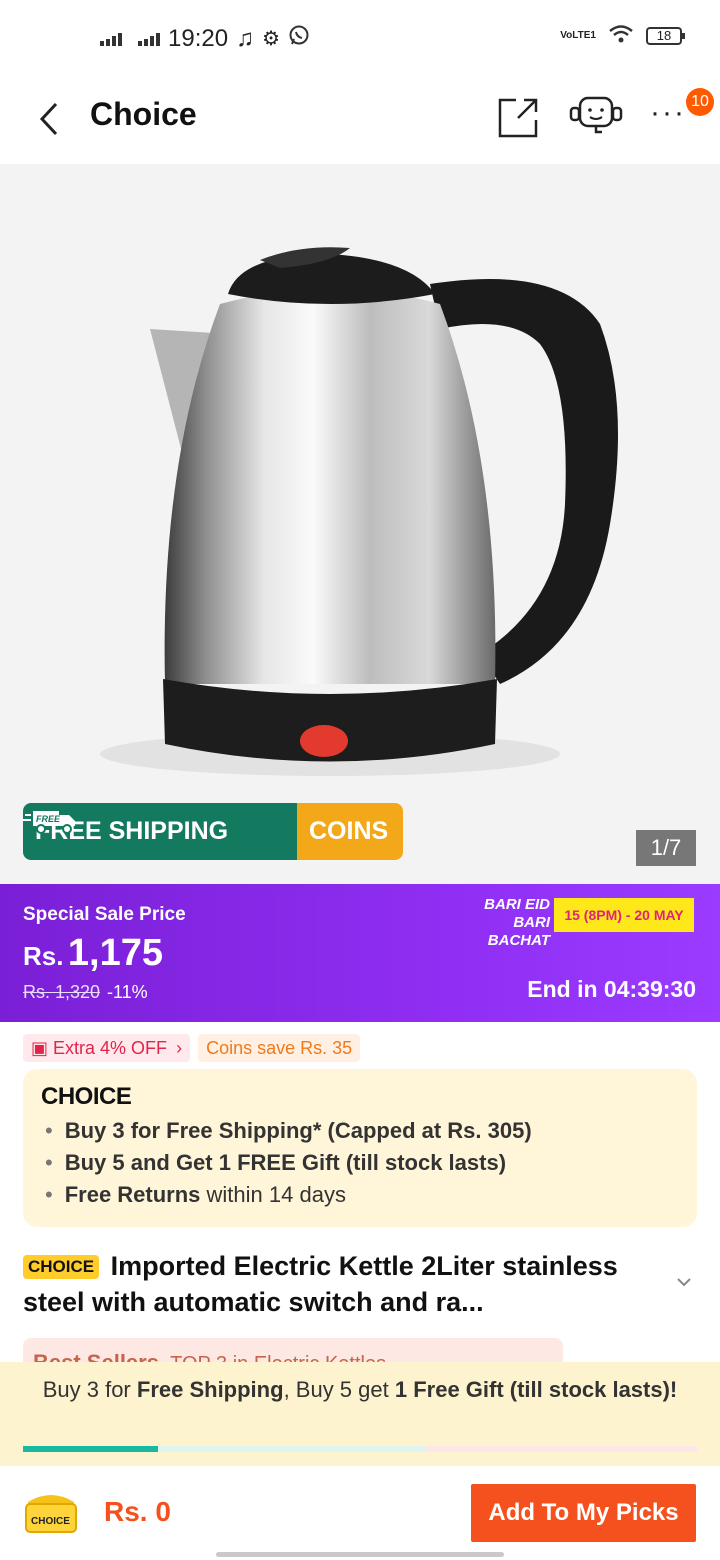  I want to click on campaign-title: BARI EID BARI BACHAT, so click(517, 922).